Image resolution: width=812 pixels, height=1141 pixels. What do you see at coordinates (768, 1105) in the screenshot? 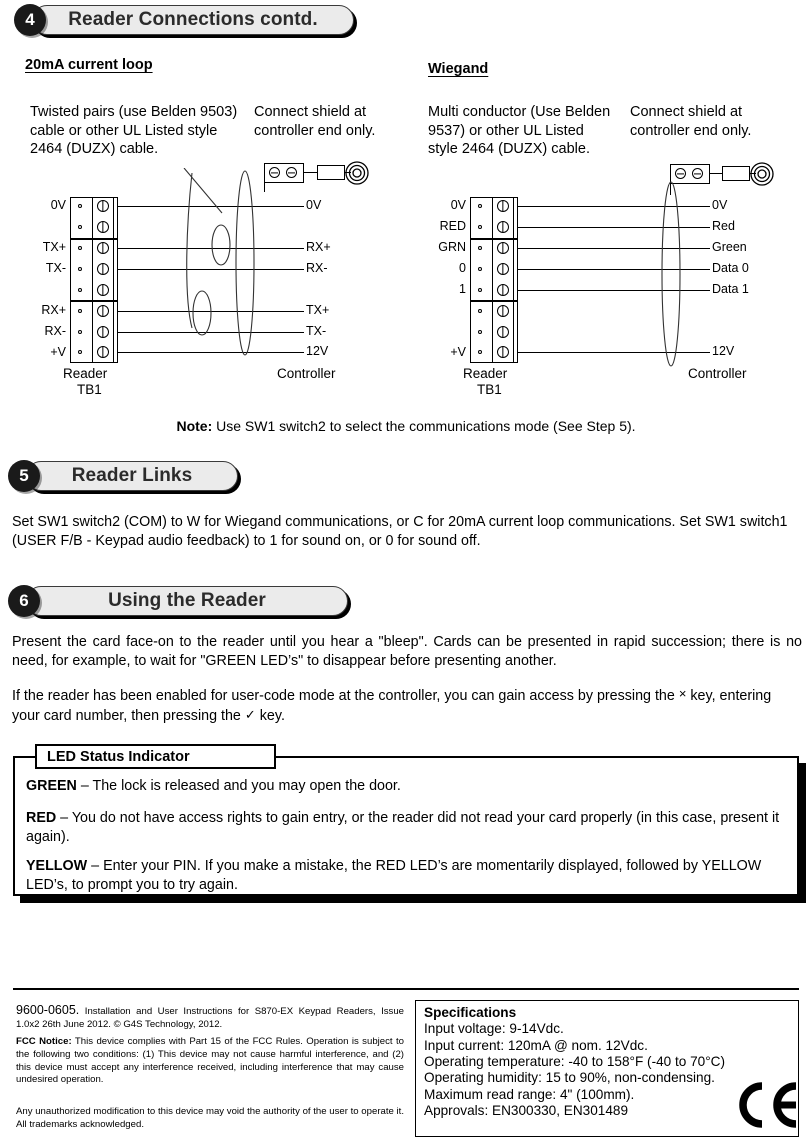
I see `ce-mark-icon` at bounding box center [768, 1105].